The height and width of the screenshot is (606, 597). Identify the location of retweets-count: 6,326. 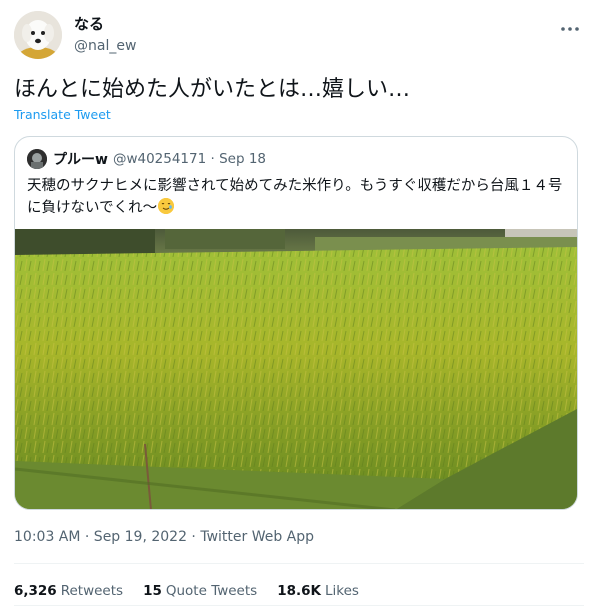
(35, 591).